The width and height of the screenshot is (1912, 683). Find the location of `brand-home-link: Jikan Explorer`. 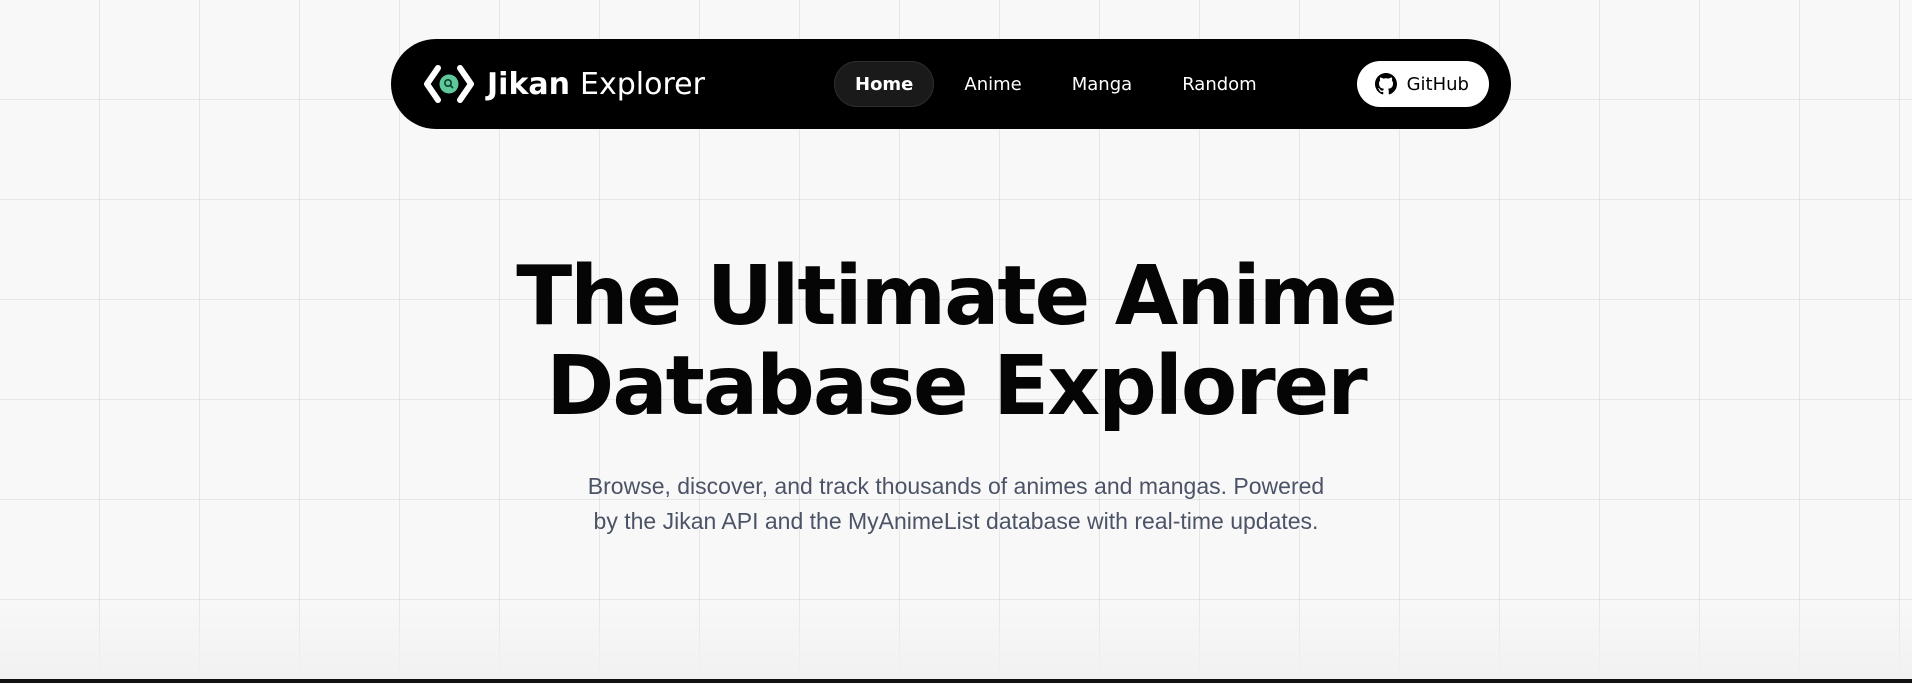

brand-home-link: Jikan Explorer is located at coordinates (564, 84).